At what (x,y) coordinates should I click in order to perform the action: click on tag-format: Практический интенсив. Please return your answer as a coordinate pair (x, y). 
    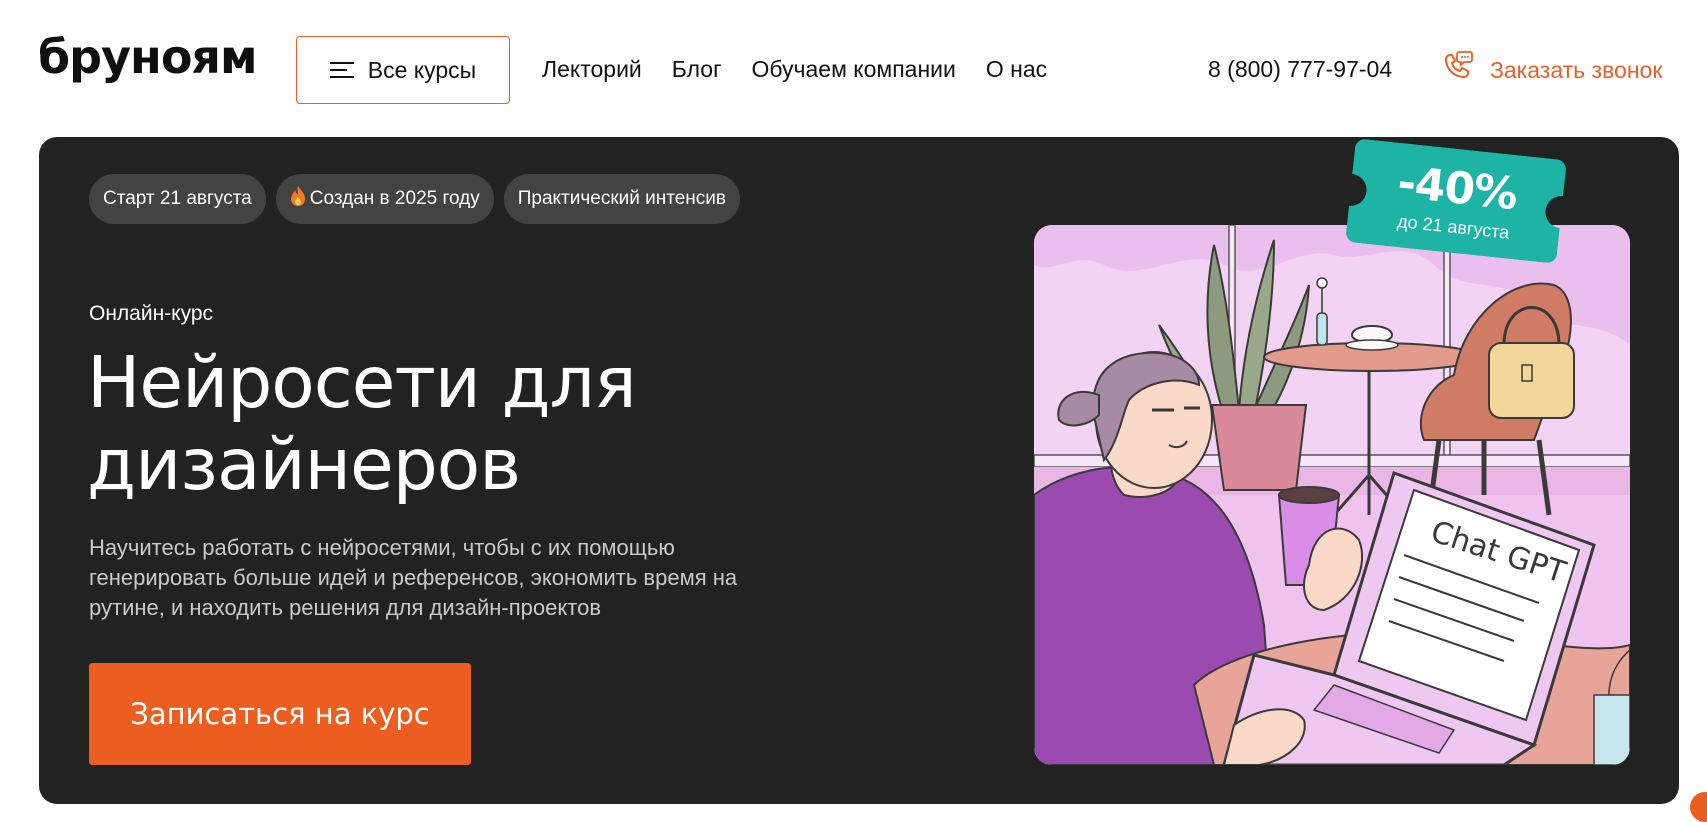
    Looking at the image, I should click on (622, 199).